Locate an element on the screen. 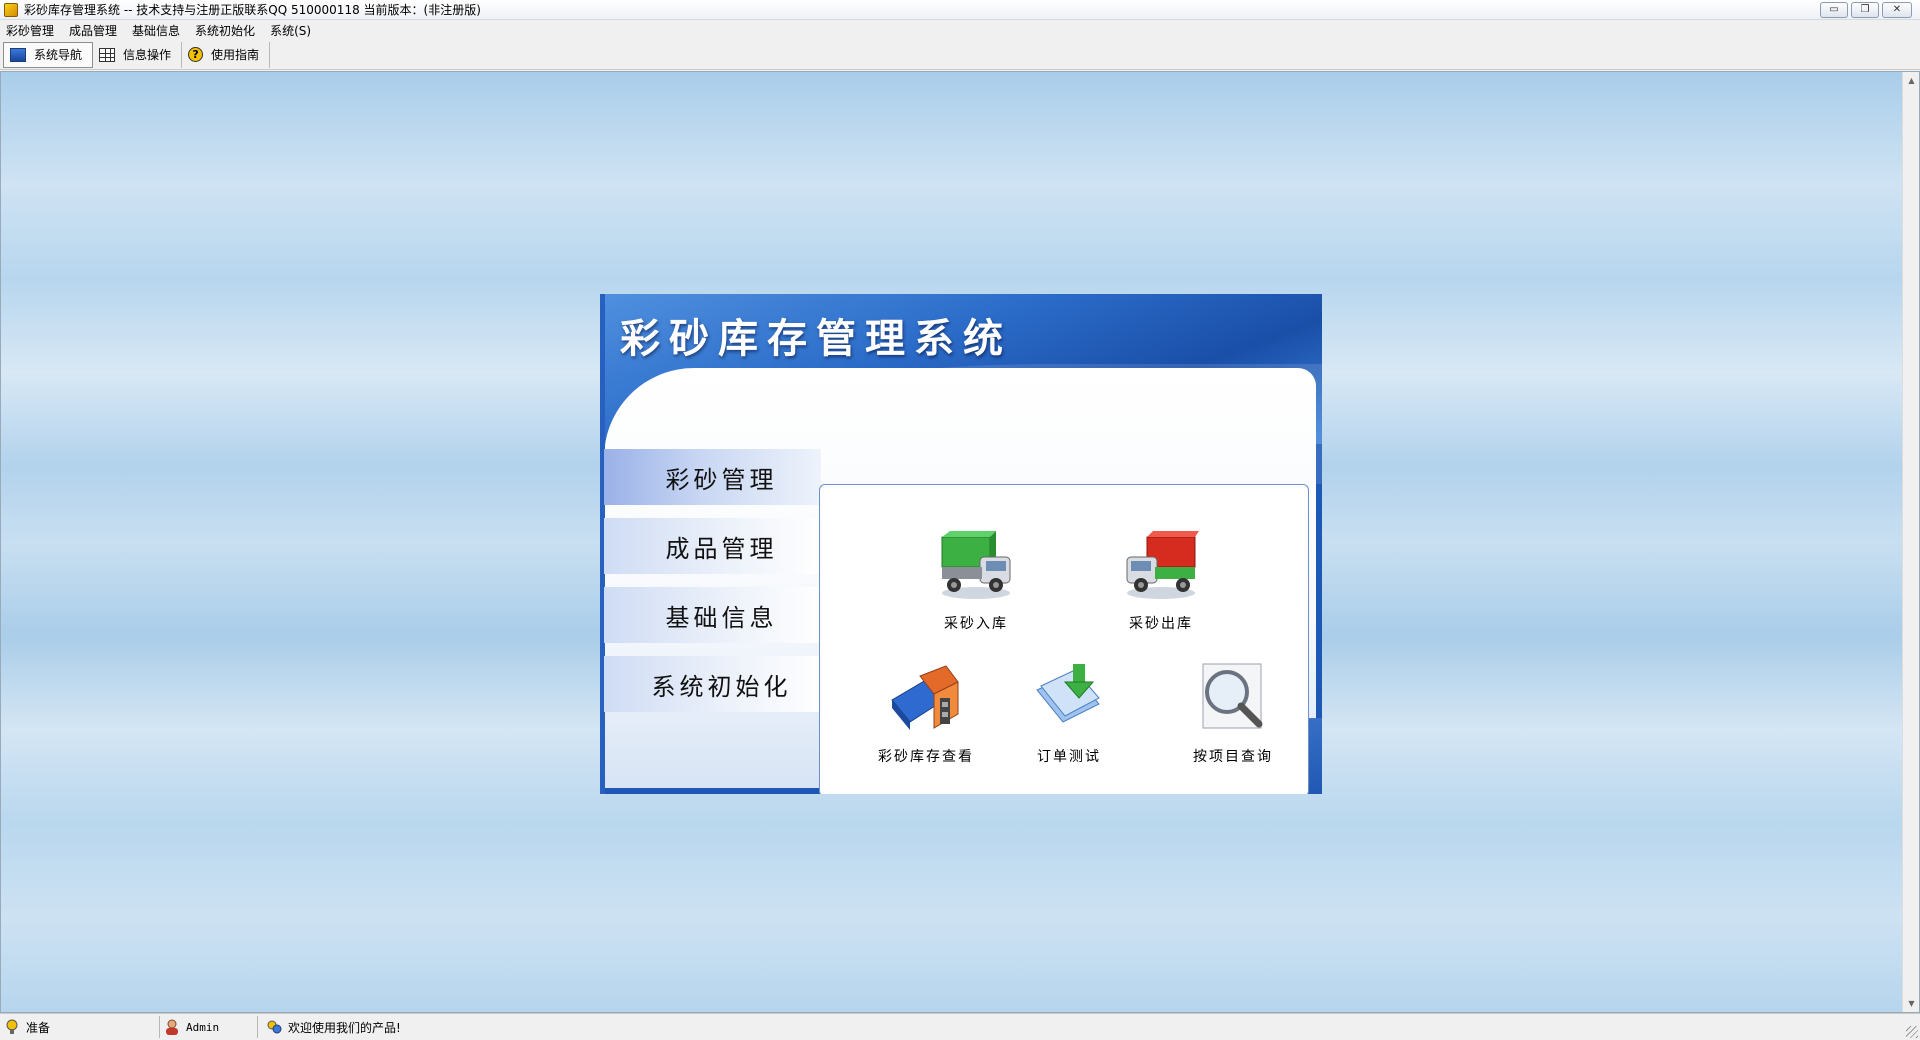 The image size is (1920, 1040). restore-button: ❐ is located at coordinates (1865, 10).